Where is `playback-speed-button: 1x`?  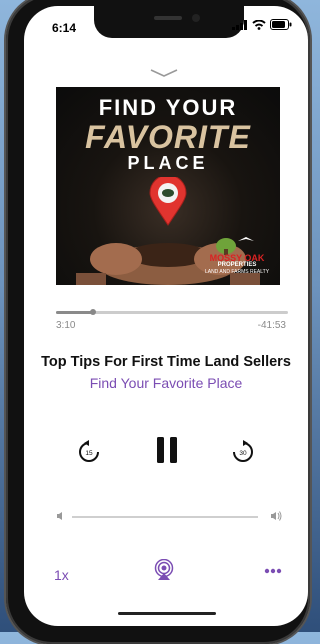 playback-speed-button: 1x is located at coordinates (61, 575).